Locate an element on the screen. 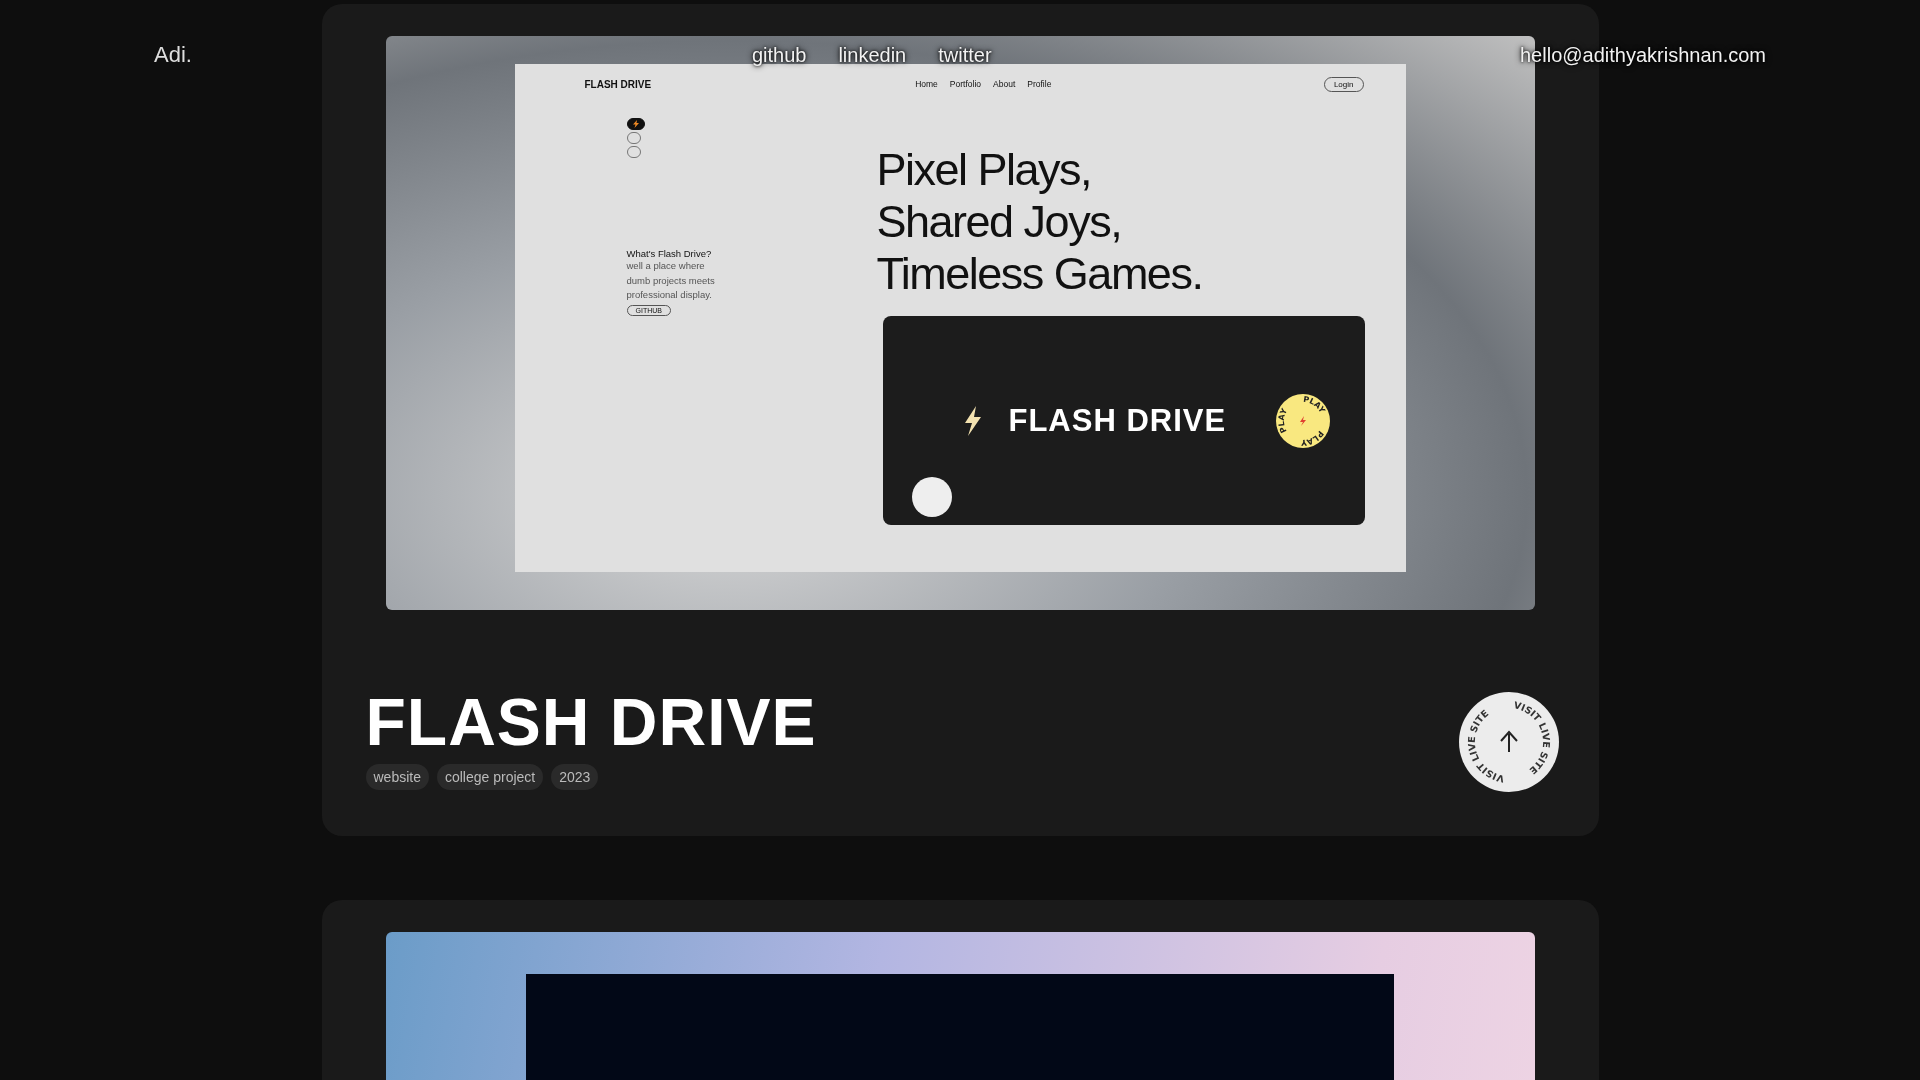 Image resolution: width=1920 pixels, height=1080 pixels. arrow-up-icon is located at coordinates (1508, 741).